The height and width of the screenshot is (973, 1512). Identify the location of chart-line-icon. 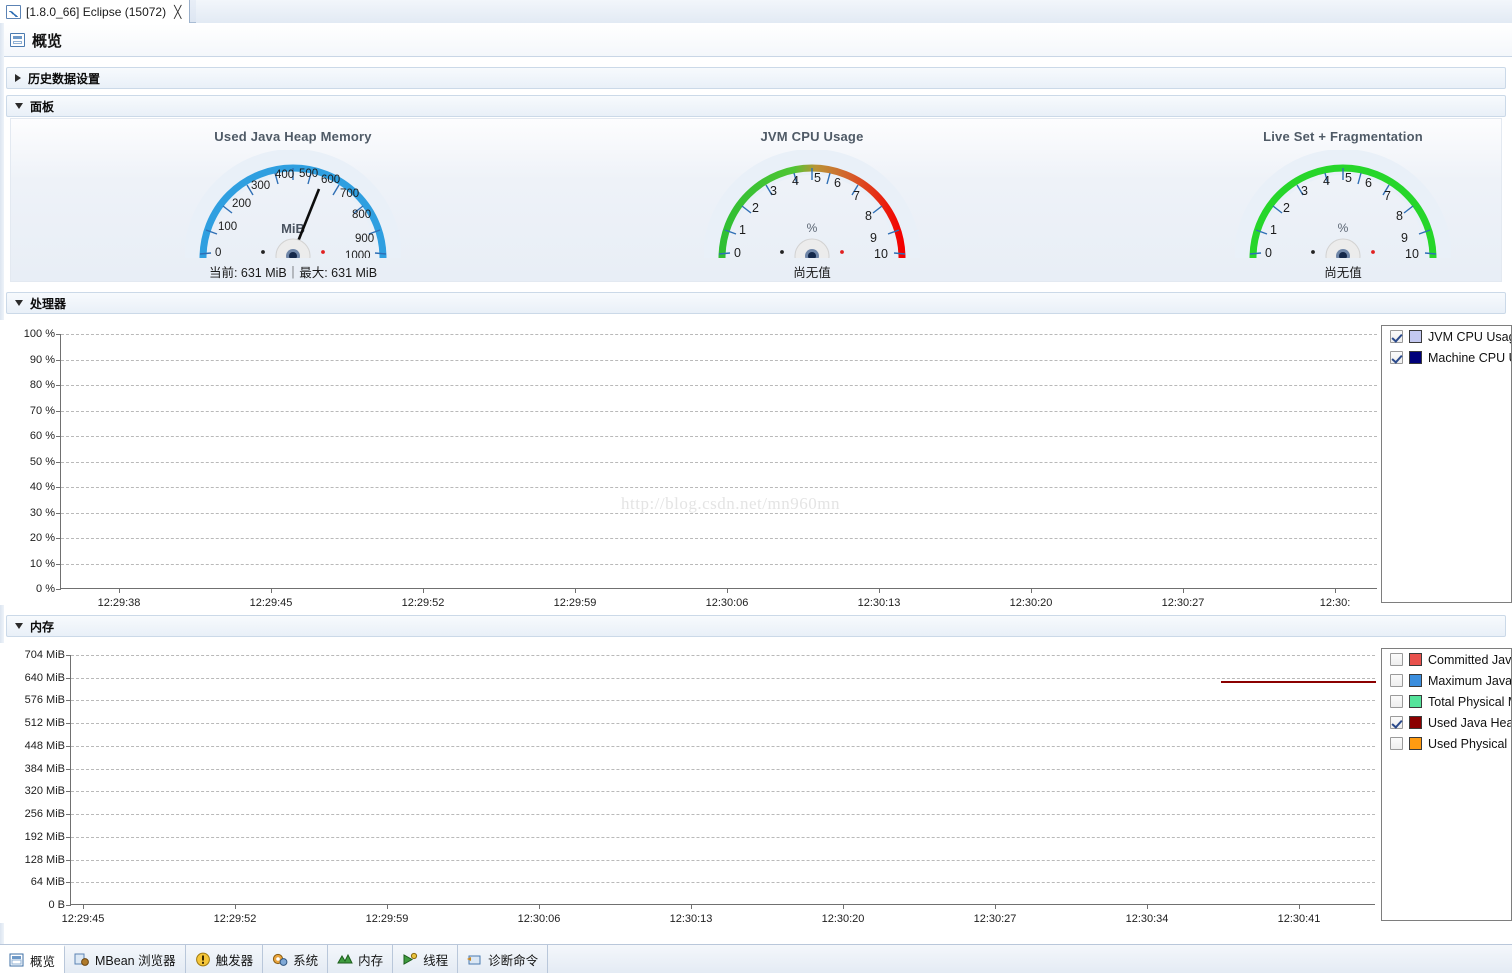
(13, 11).